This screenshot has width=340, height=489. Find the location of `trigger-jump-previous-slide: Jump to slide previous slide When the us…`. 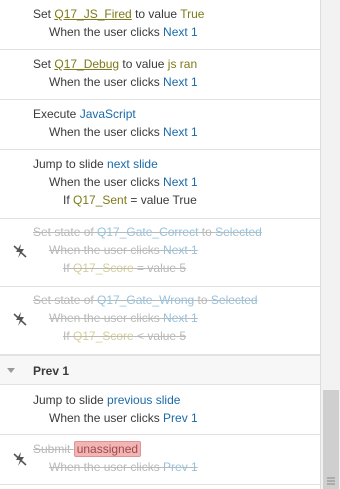

trigger-jump-previous-slide: Jump to slide previous slide When the us… is located at coordinates (160, 410).